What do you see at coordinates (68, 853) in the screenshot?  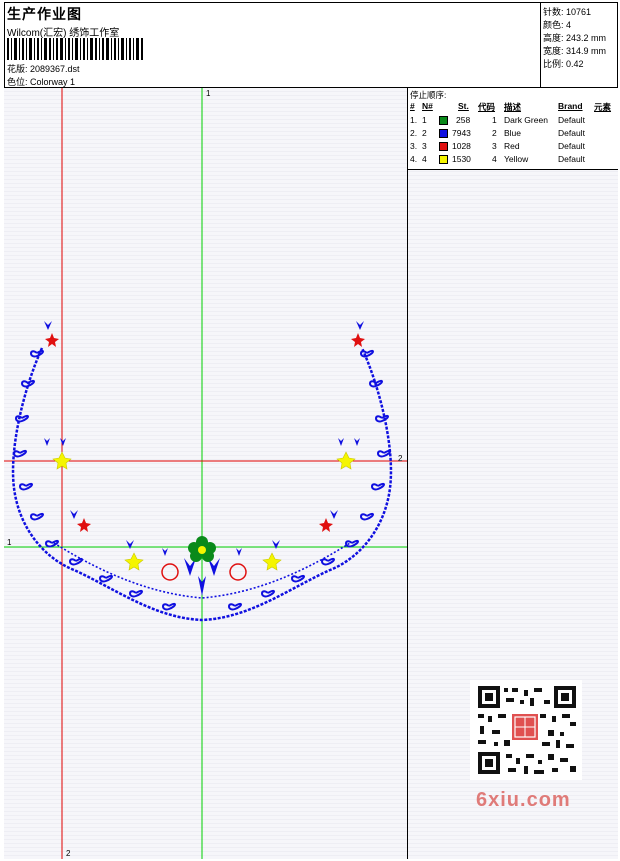 I see `guide-label-bottom: 2` at bounding box center [68, 853].